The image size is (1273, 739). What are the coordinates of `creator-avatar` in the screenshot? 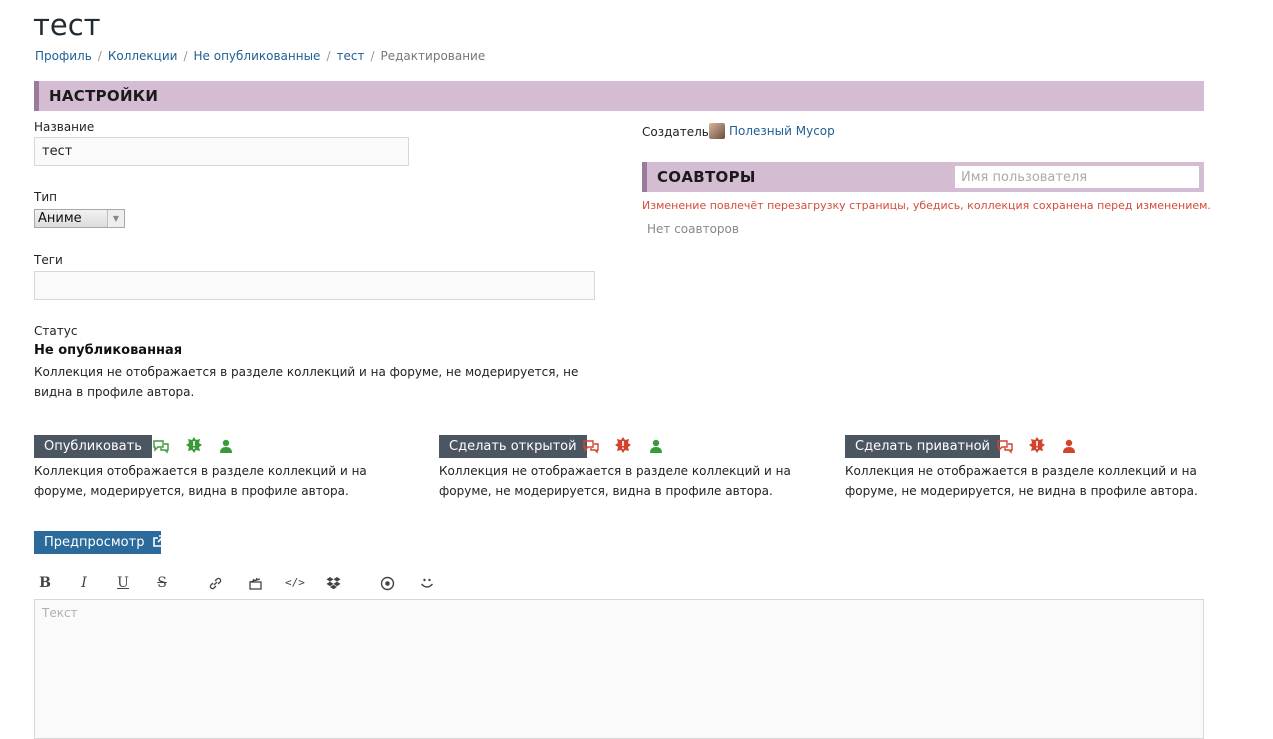 It's located at (717, 131).